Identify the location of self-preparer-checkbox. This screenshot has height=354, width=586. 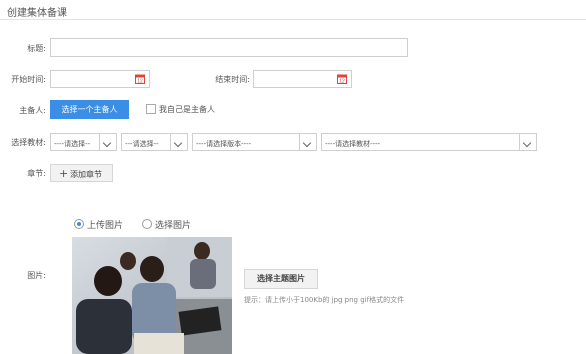
(151, 109).